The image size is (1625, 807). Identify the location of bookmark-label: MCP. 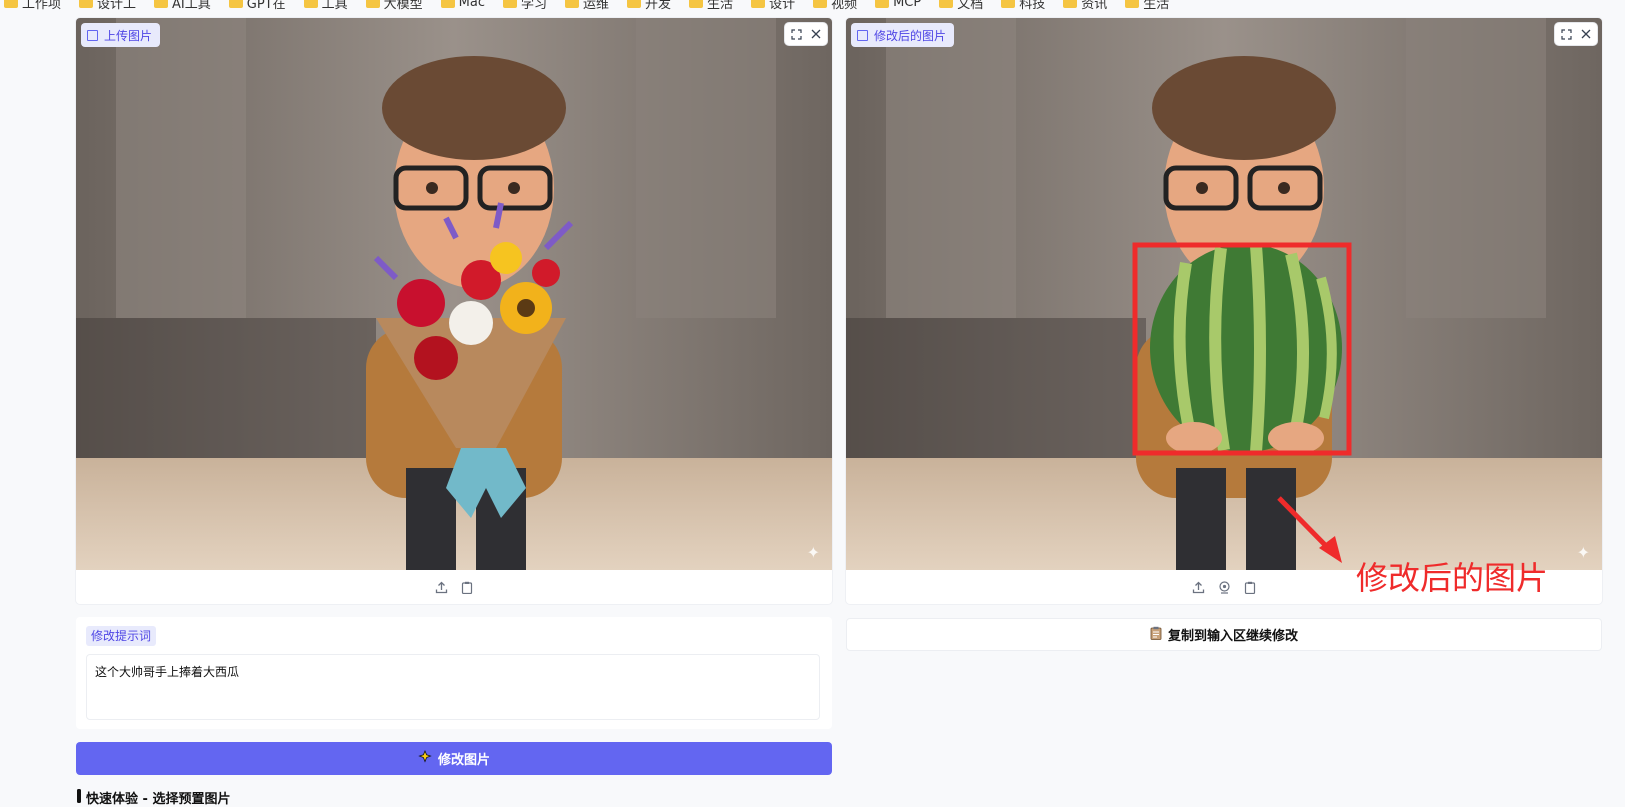
(907, 5).